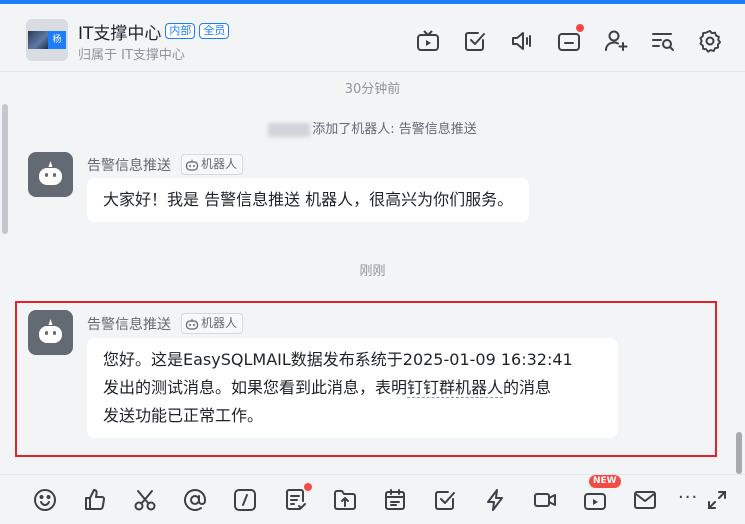  Describe the element at coordinates (580, 28) in the screenshot. I see `notification-dot` at that location.